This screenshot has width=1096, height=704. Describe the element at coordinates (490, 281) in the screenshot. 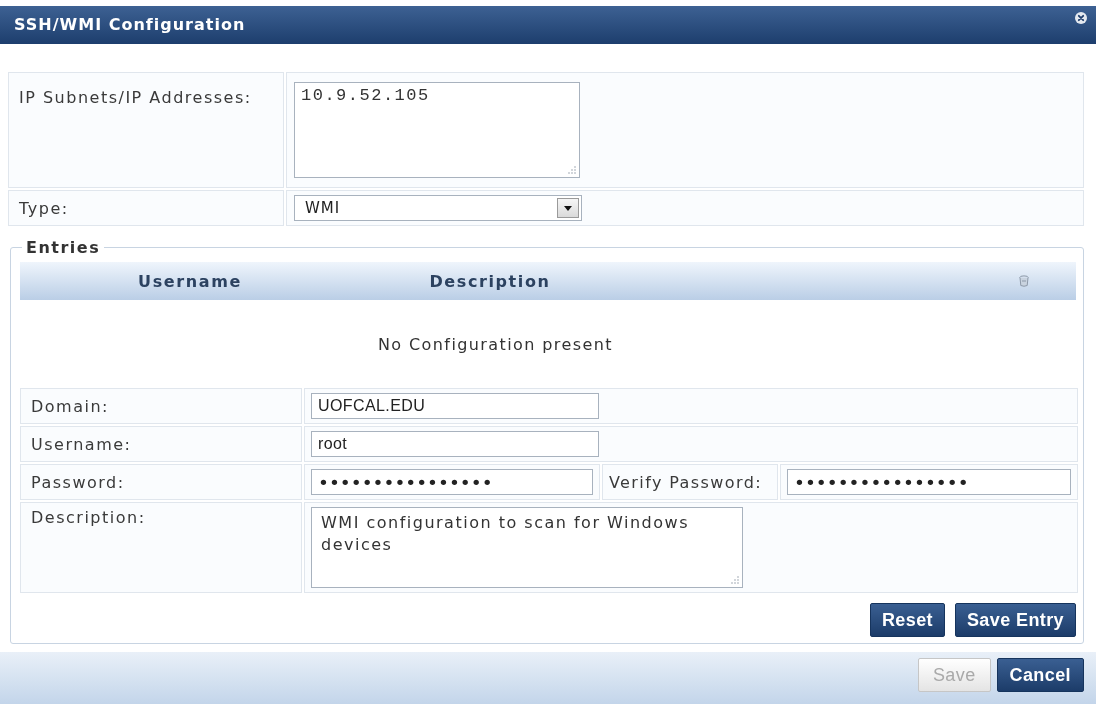

I see `column-header: Description` at that location.